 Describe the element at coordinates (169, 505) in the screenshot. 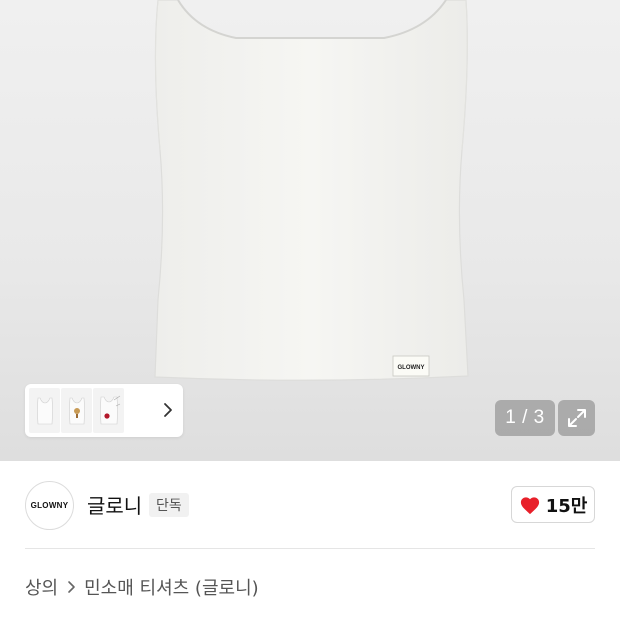

I see `exclusive-badge: 단독` at that location.